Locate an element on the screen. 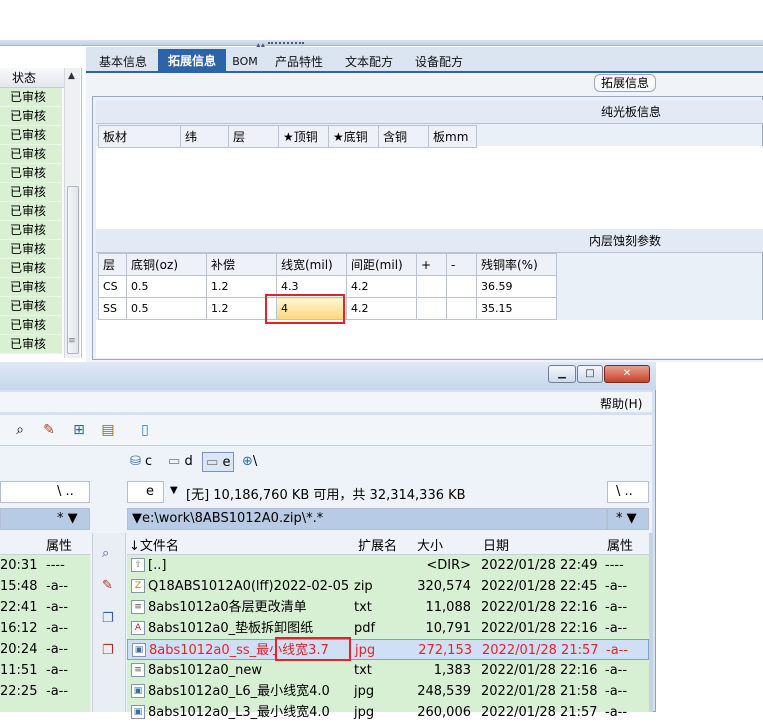  notepad-icon: ▯ is located at coordinates (145, 430).